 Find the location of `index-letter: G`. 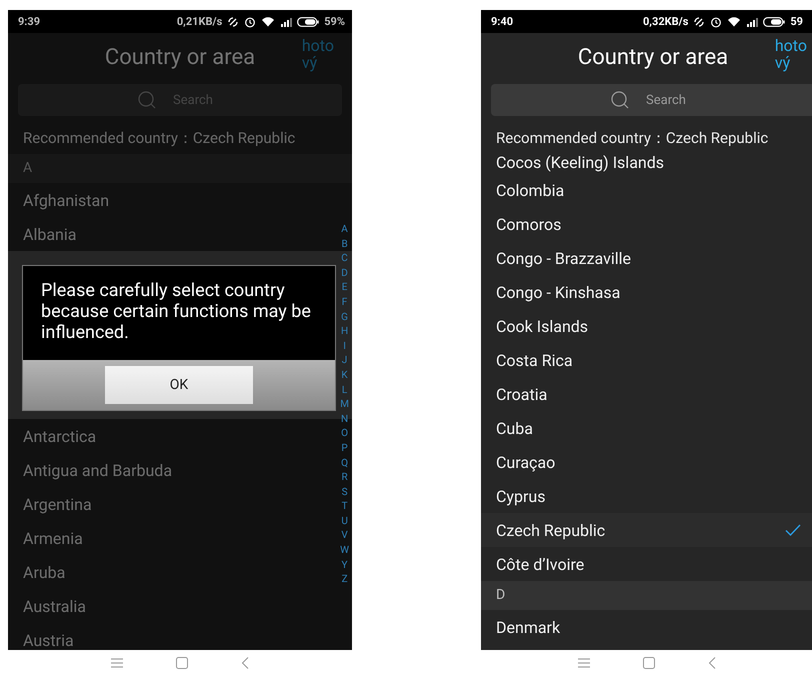

index-letter: G is located at coordinates (344, 318).